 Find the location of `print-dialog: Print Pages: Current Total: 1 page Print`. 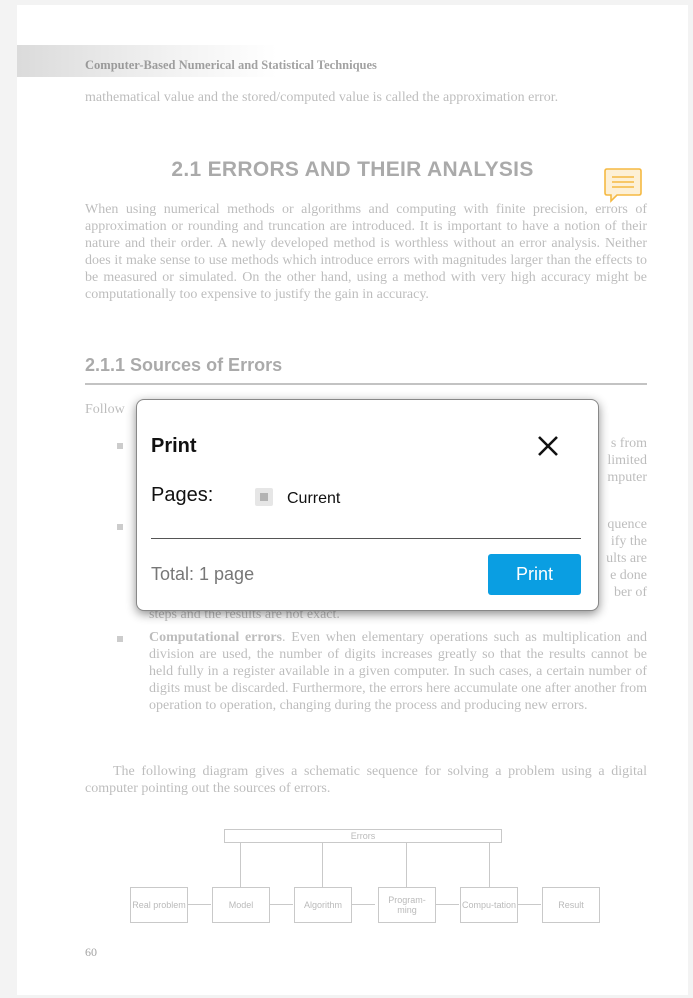

print-dialog: Print Pages: Current Total: 1 page Print is located at coordinates (367, 505).